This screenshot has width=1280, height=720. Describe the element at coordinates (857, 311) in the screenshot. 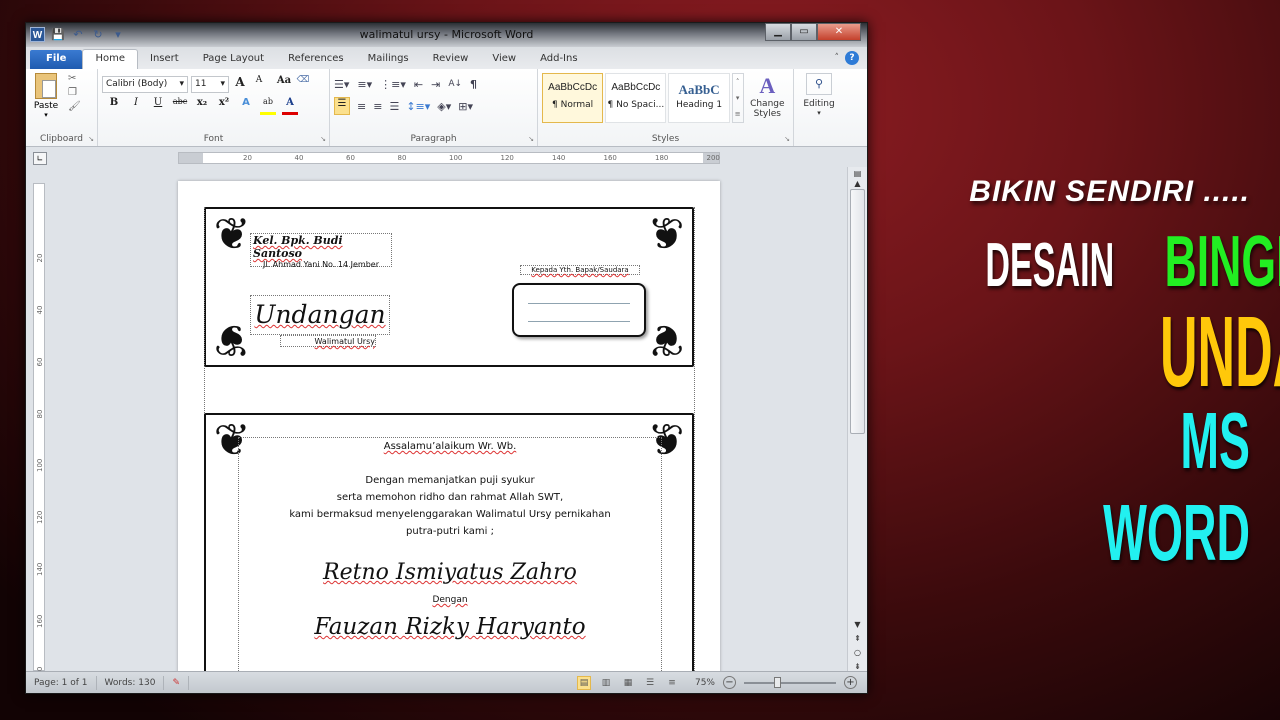

I see `scroll-thumb` at that location.